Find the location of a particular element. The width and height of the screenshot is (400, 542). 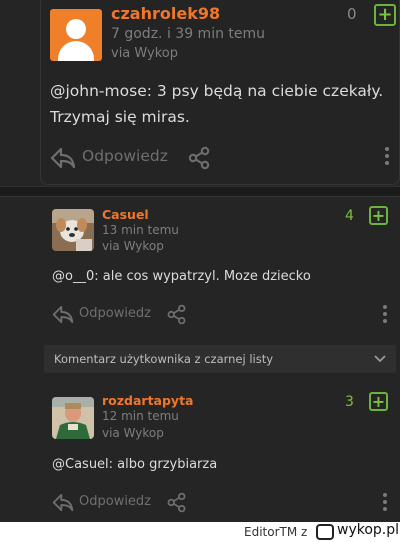

blacklist-collapsed-comment: Komentarz użytkownika z czarnej listy is located at coordinates (220, 359).